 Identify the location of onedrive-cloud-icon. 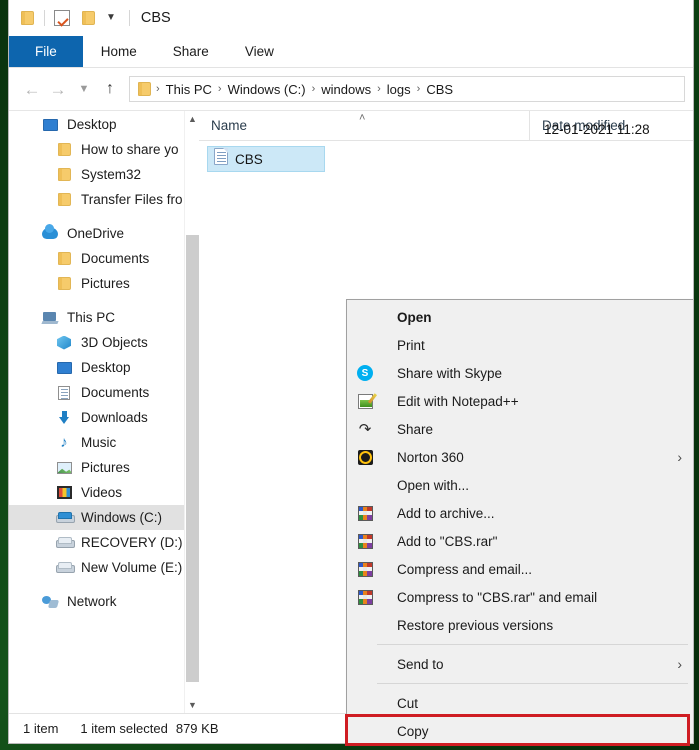
(50, 231).